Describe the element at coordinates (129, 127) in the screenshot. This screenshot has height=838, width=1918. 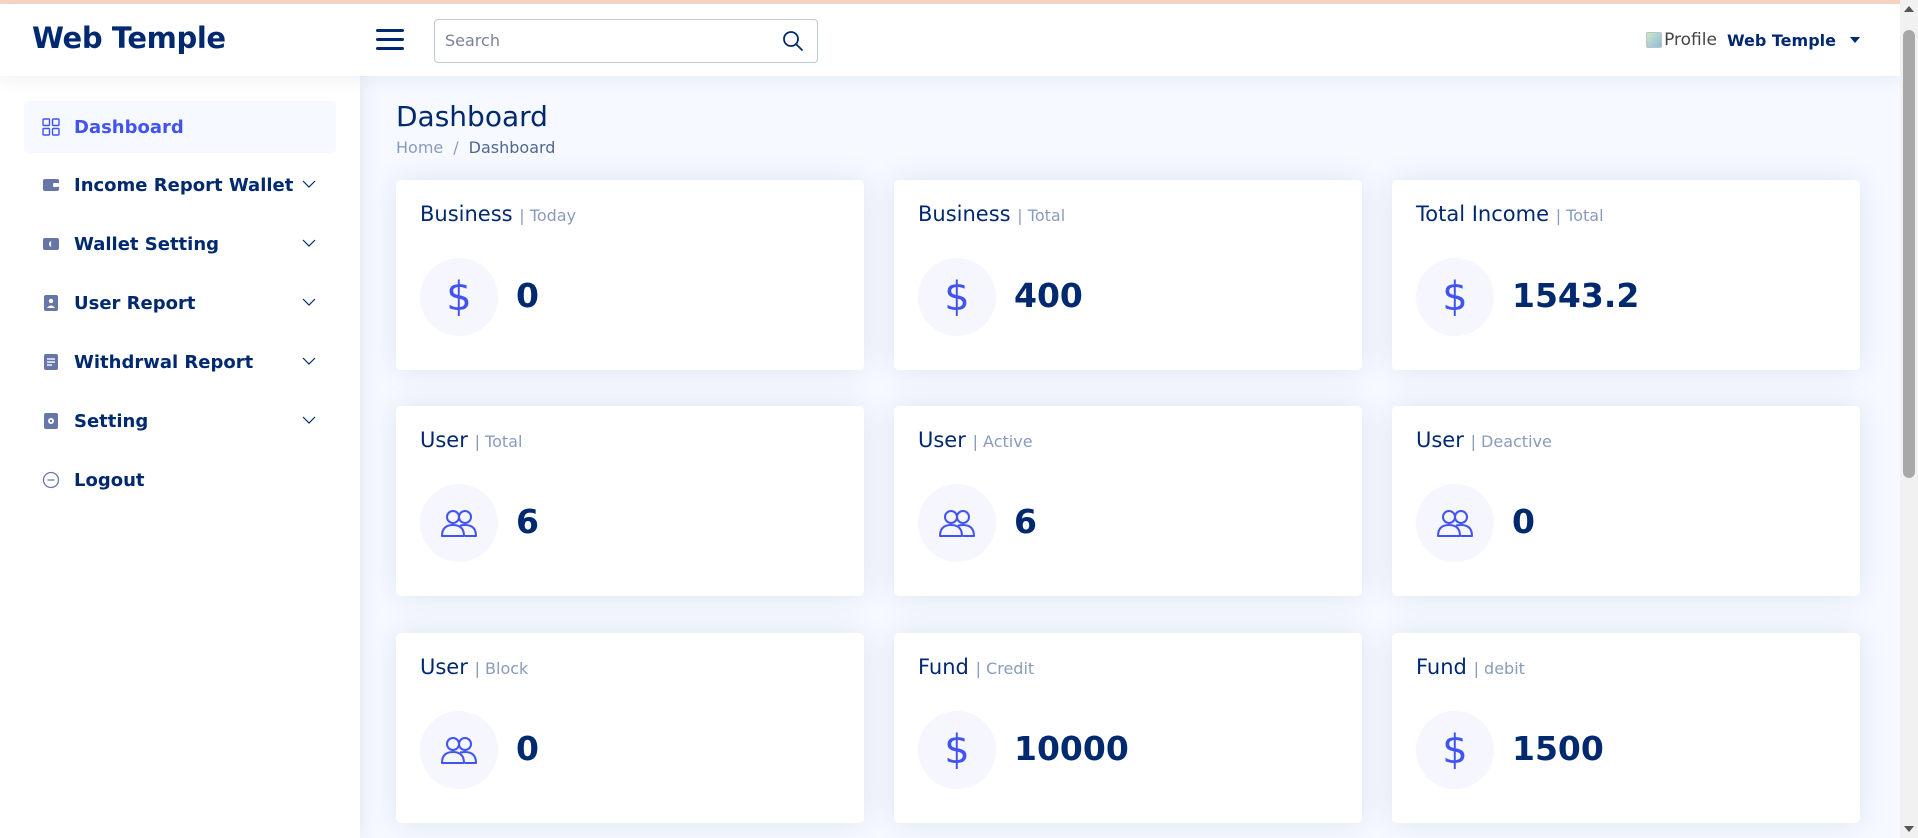
I see `sidebar-item-label: Dashboard` at that location.